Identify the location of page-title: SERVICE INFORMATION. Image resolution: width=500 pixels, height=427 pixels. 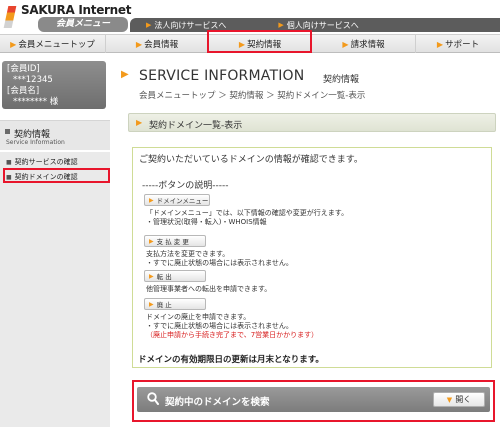
(222, 76).